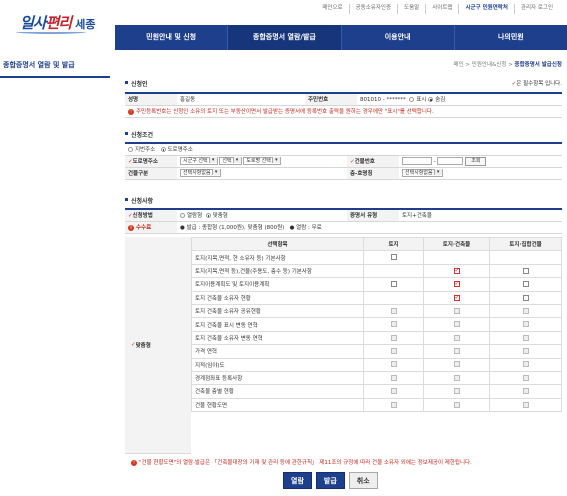 The image size is (567, 496). What do you see at coordinates (411, 9) in the screenshot?
I see `util-link-help: 도움말` at bounding box center [411, 9].